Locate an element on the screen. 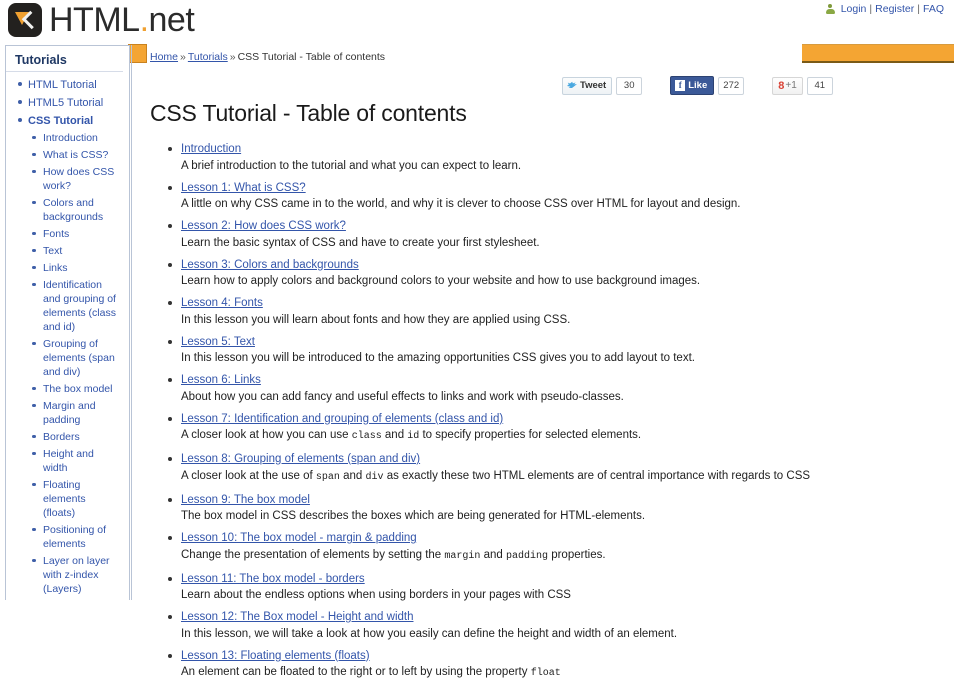 The image size is (954, 689). toc-desc-pre: A closer look at how you can use is located at coordinates (266, 435).